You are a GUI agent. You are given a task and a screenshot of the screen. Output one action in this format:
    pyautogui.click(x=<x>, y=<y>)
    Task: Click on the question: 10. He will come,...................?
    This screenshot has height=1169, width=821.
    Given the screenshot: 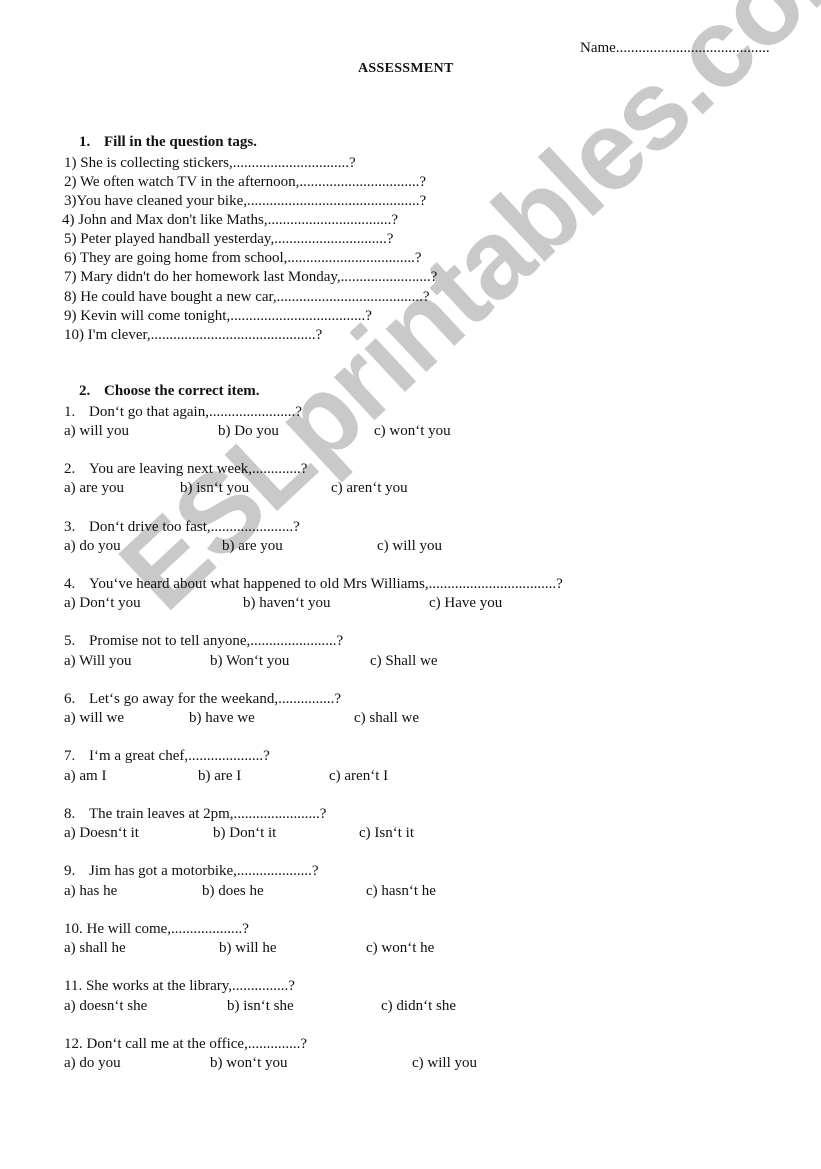 What is the action you would take?
    pyautogui.click(x=156, y=929)
    